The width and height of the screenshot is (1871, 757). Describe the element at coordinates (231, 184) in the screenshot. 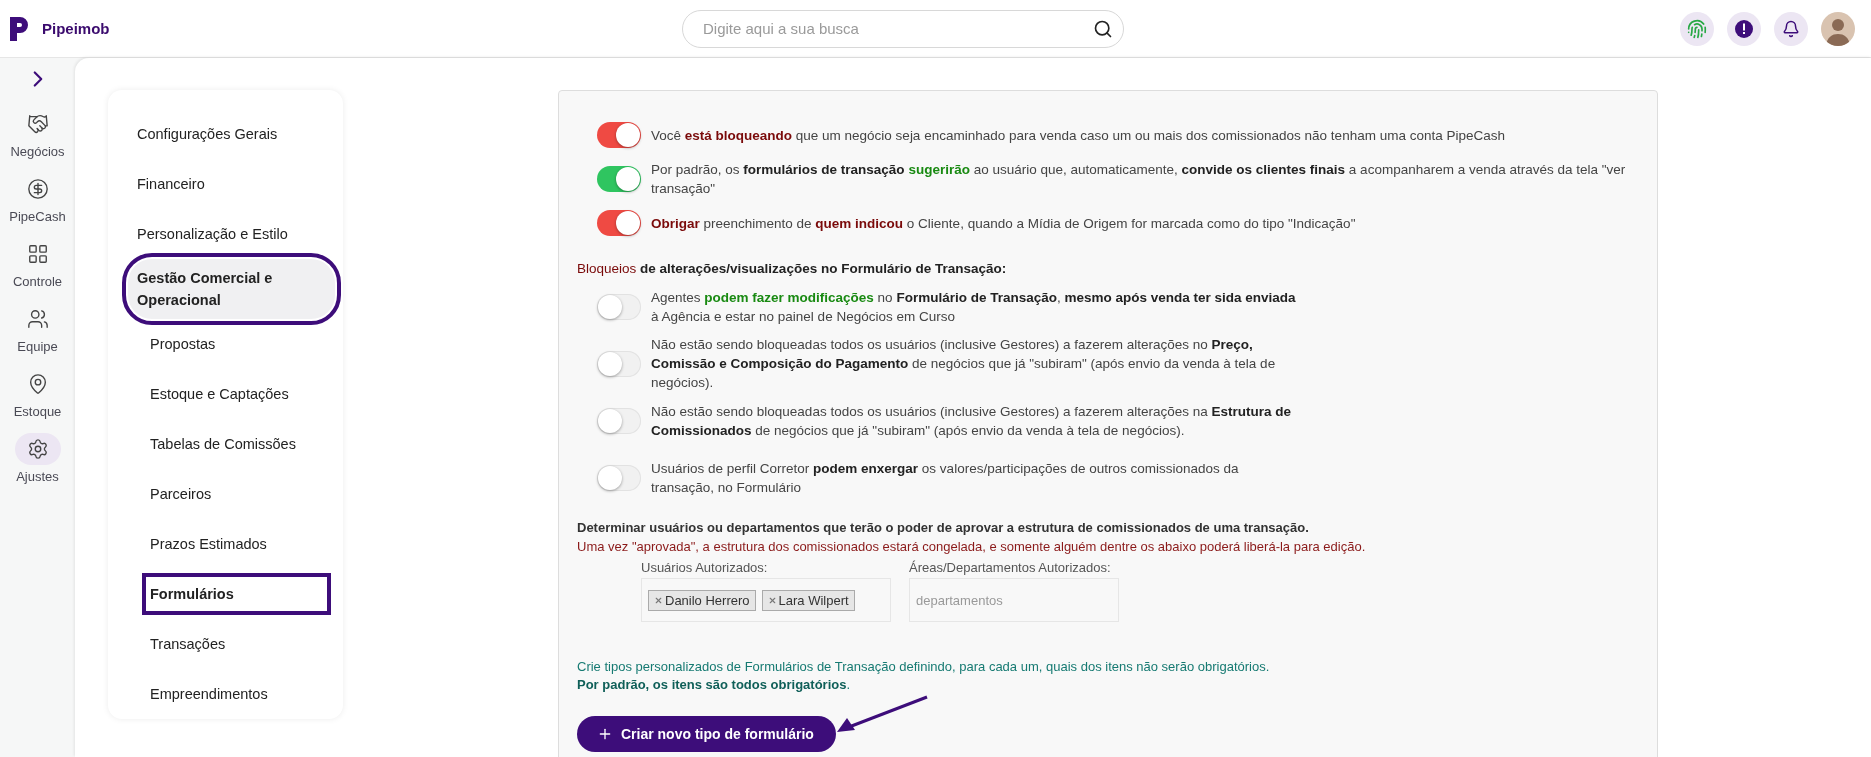

I see `settings-menu-item: Financeiro` at that location.